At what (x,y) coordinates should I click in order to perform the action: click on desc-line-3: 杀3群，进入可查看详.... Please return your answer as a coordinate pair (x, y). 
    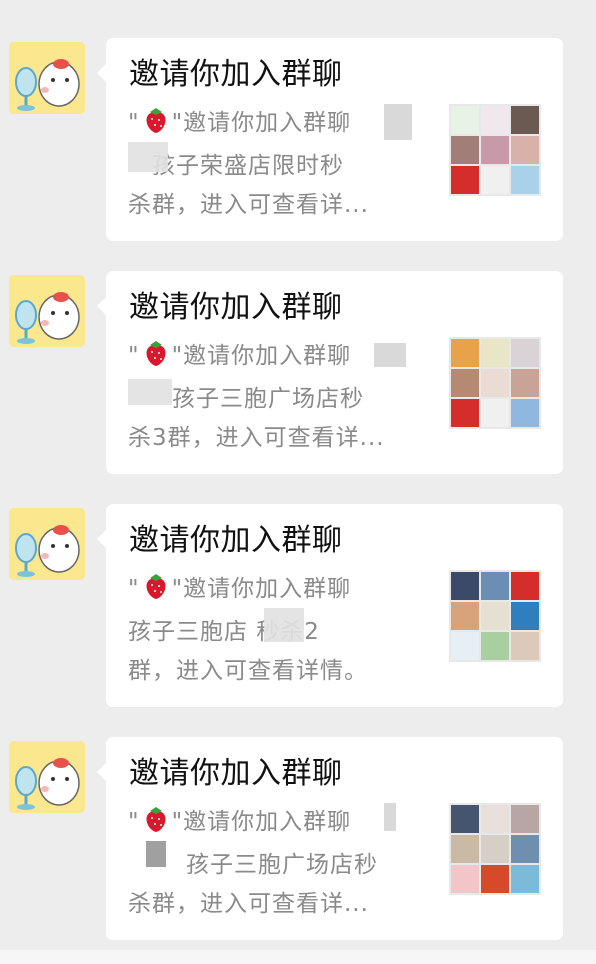
    Looking at the image, I should click on (256, 438).